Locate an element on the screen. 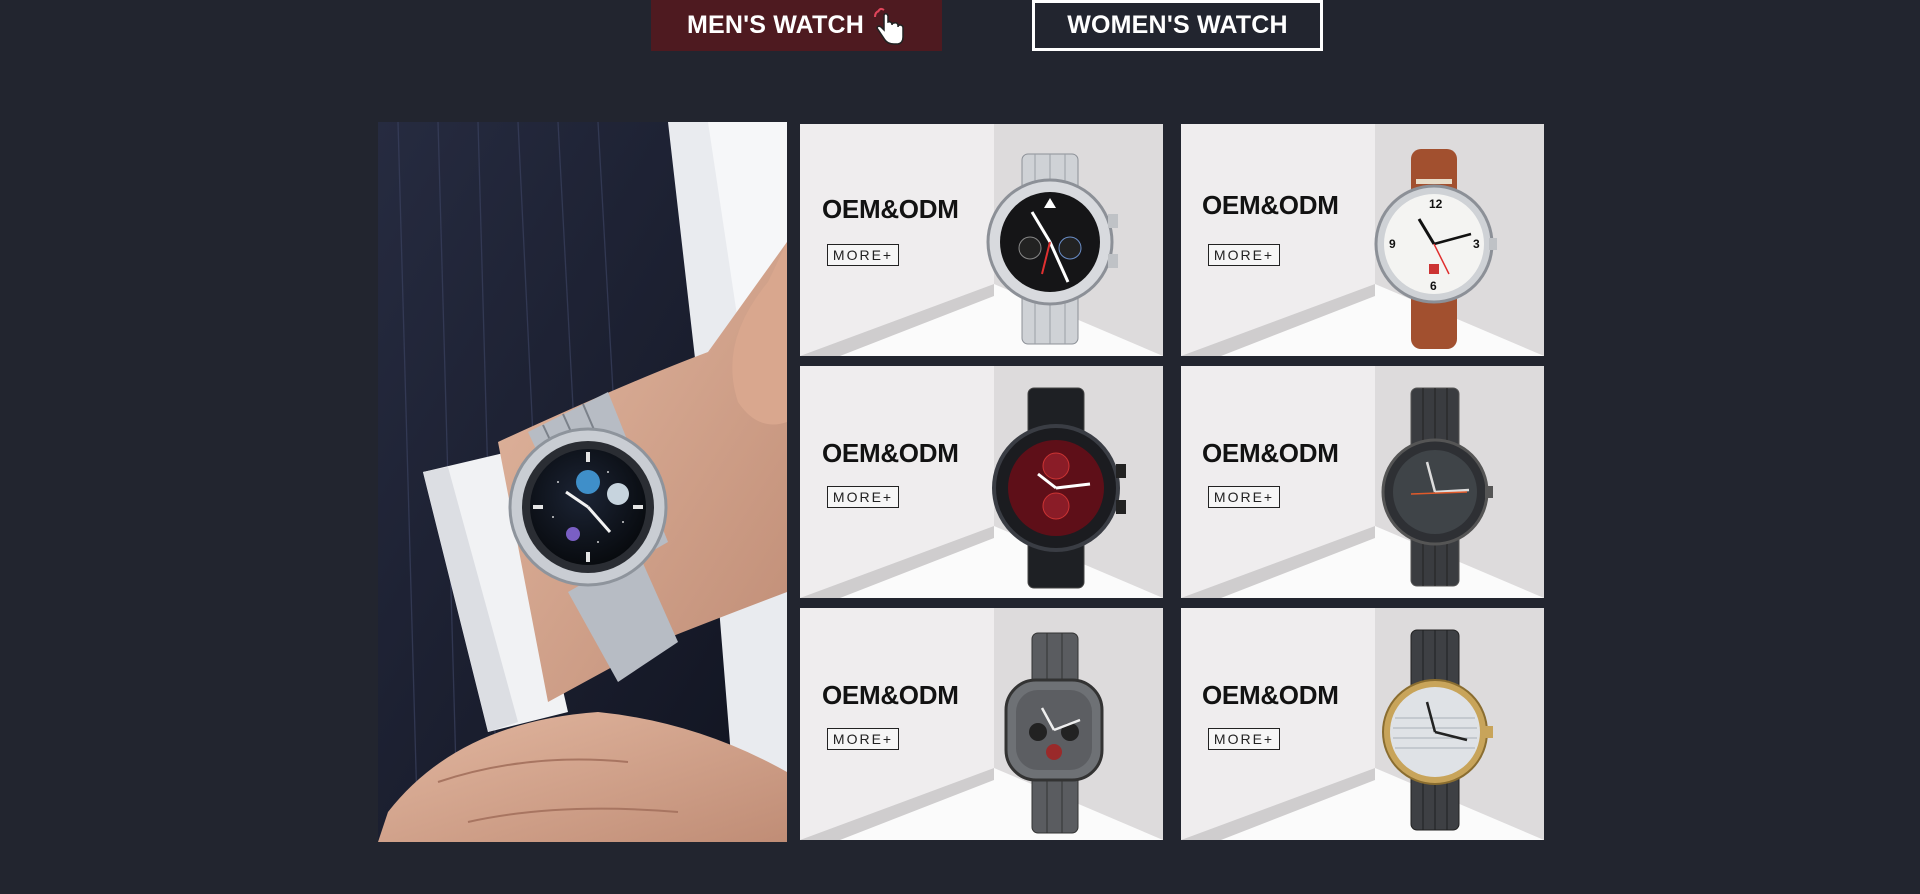 The width and height of the screenshot is (1920, 894). mens-watch-tab-label: MEN'S WATCH is located at coordinates (775, 25).